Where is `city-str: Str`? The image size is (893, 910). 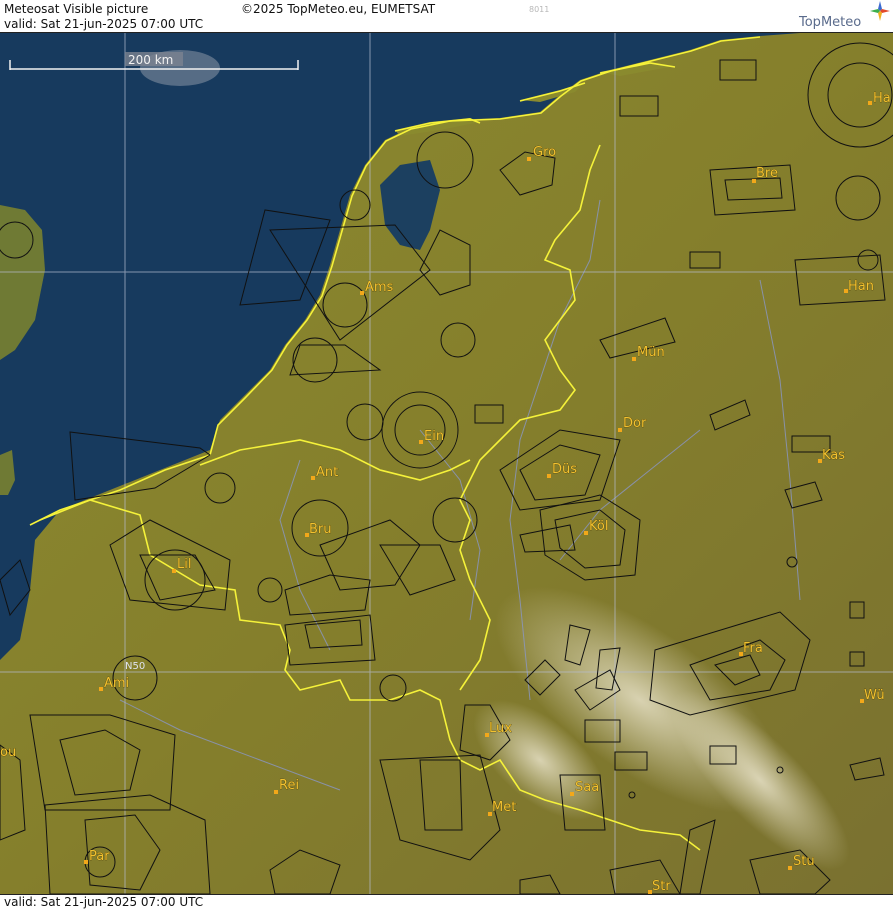
city-str: Str is located at coordinates (660, 886).